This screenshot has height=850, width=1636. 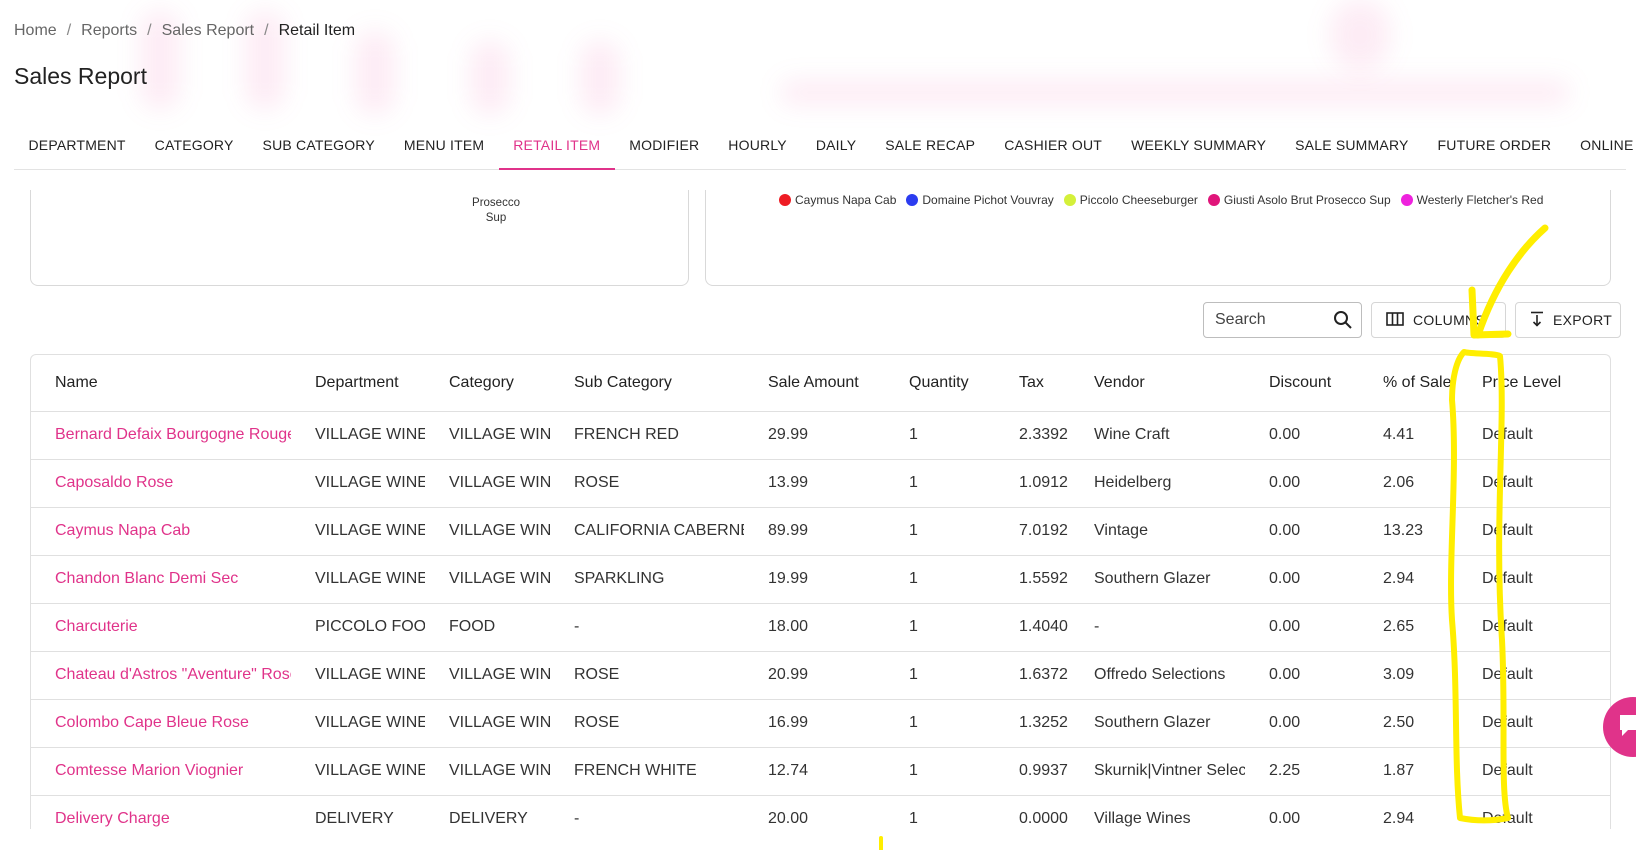 I want to click on column-header-percent-of-sale: % of Sale, so click(x=1416, y=383).